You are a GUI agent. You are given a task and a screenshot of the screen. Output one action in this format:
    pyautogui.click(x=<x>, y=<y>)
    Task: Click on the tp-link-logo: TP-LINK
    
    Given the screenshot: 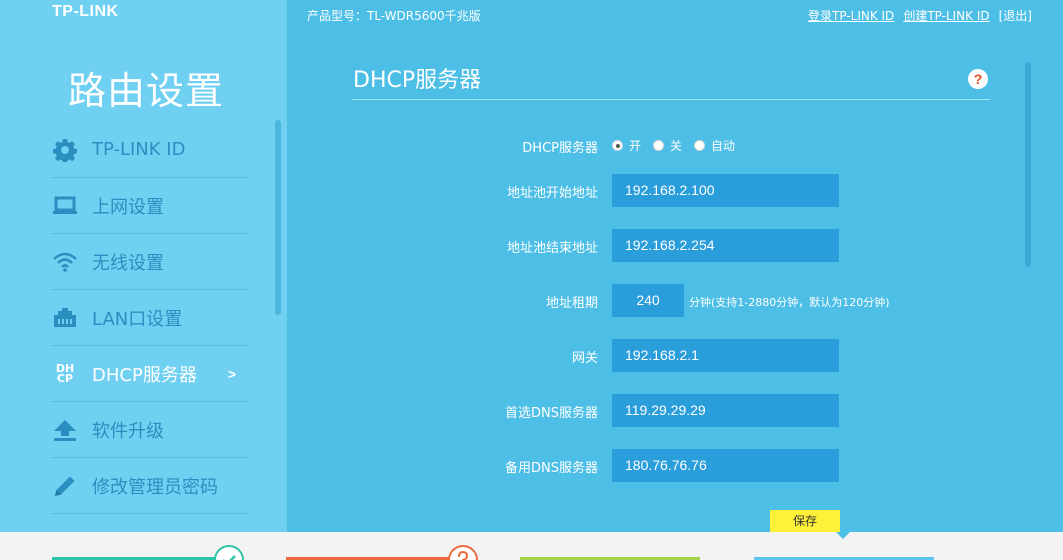 What is the action you would take?
    pyautogui.click(x=85, y=11)
    